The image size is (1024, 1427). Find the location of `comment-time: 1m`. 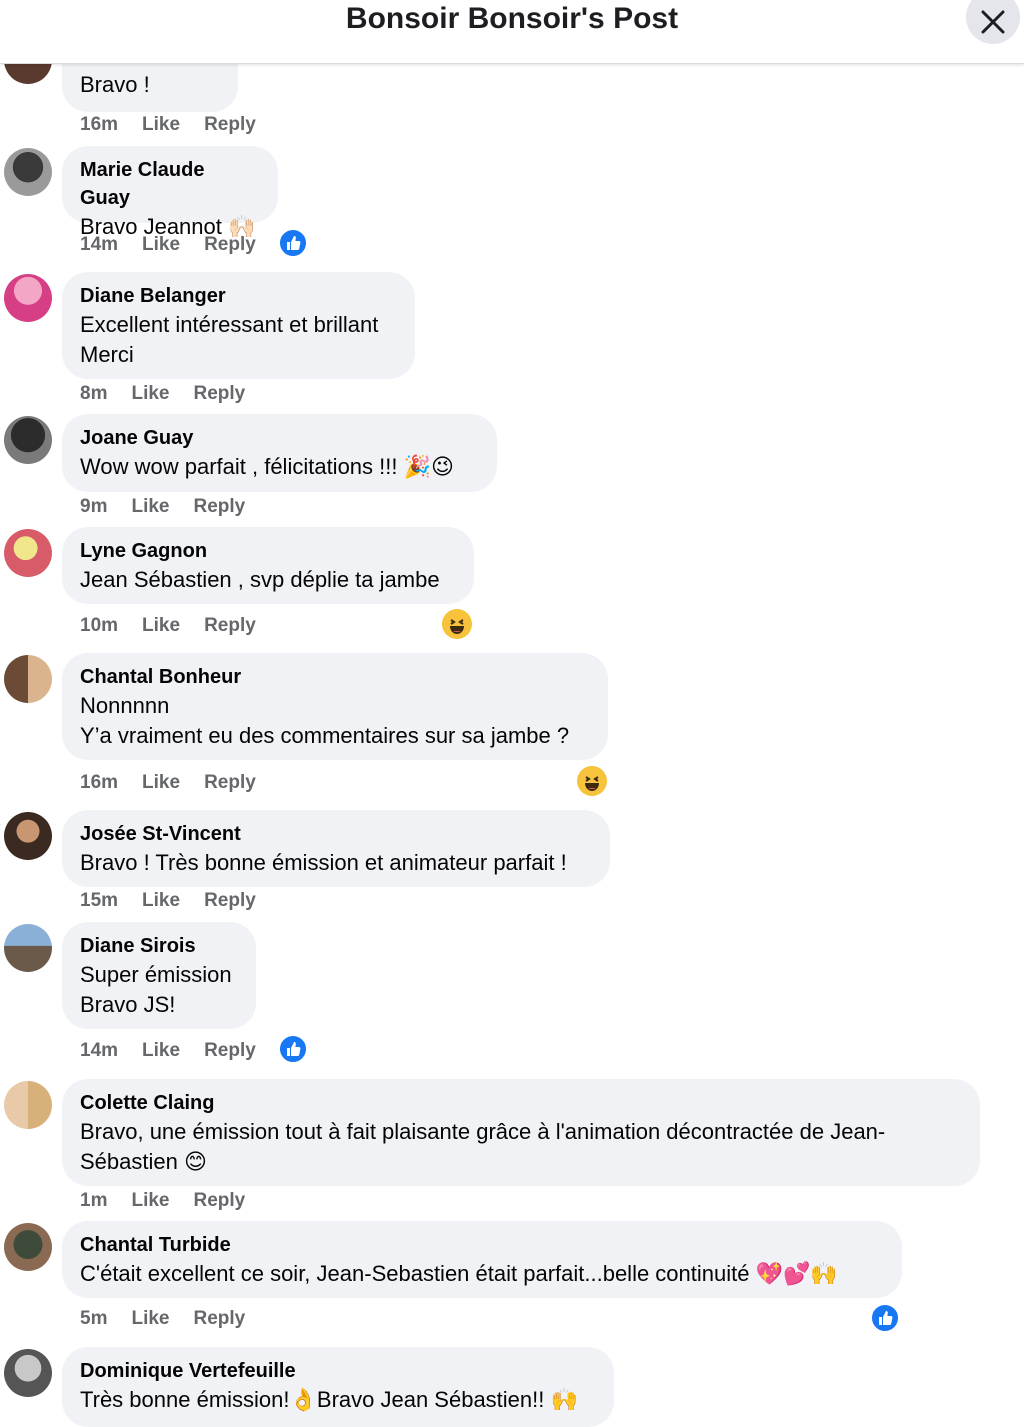

comment-time: 1m is located at coordinates (94, 1200).